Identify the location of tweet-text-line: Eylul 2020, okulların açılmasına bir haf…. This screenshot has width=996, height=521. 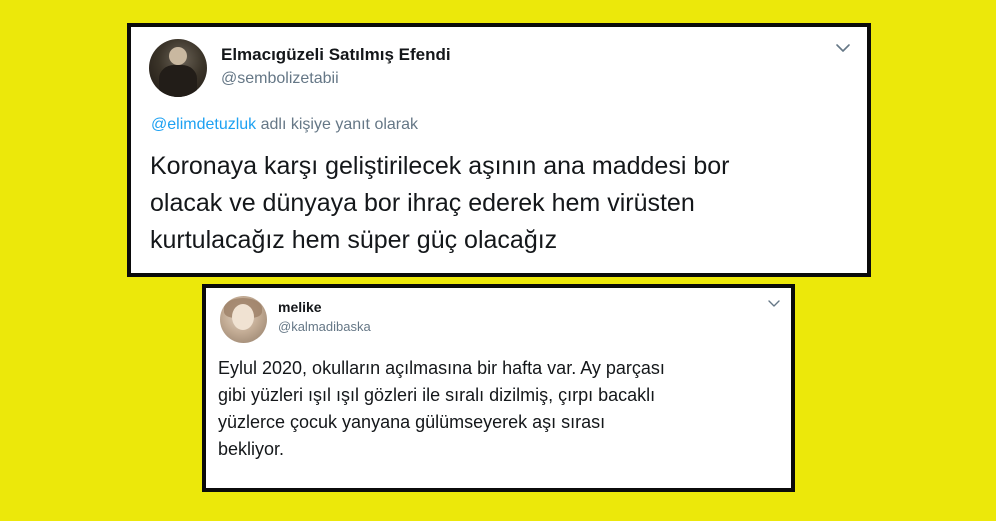
(441, 368).